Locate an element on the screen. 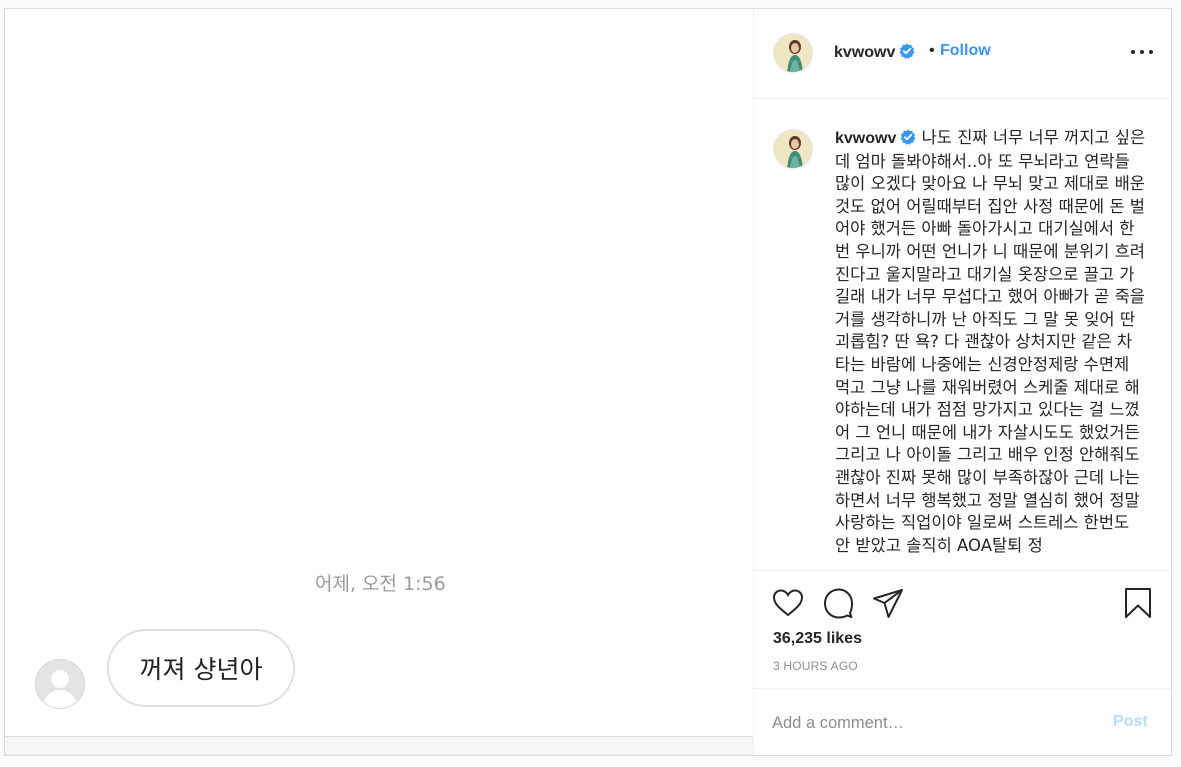  share-icon is located at coordinates (888, 603).